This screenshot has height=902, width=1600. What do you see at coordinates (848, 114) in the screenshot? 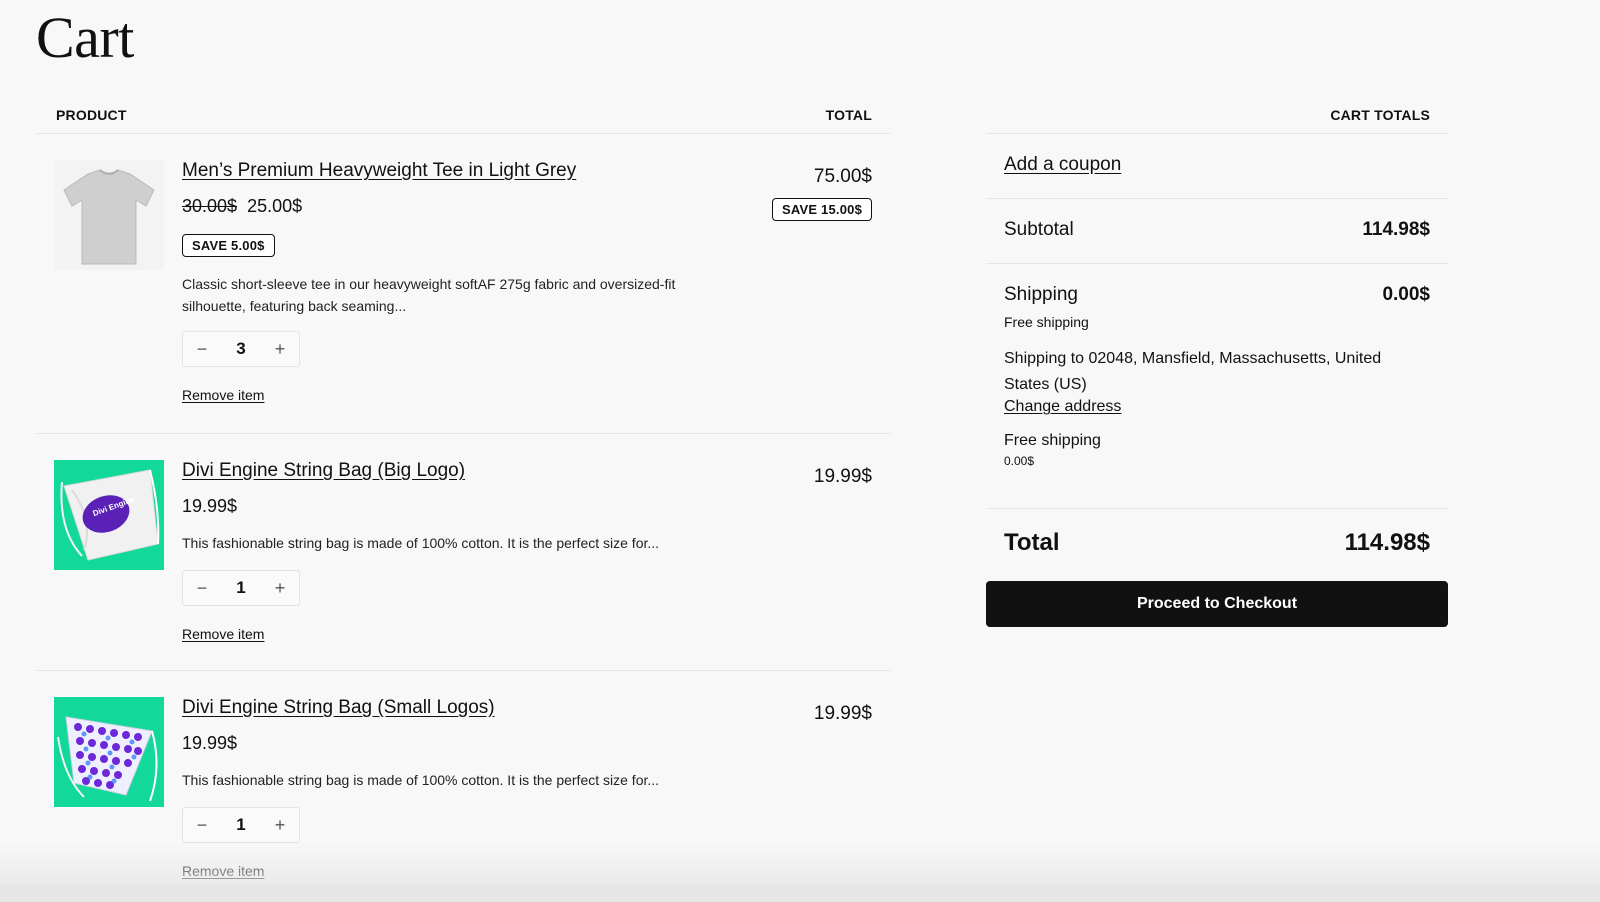
I see `total-column-header: TOTAL` at bounding box center [848, 114].